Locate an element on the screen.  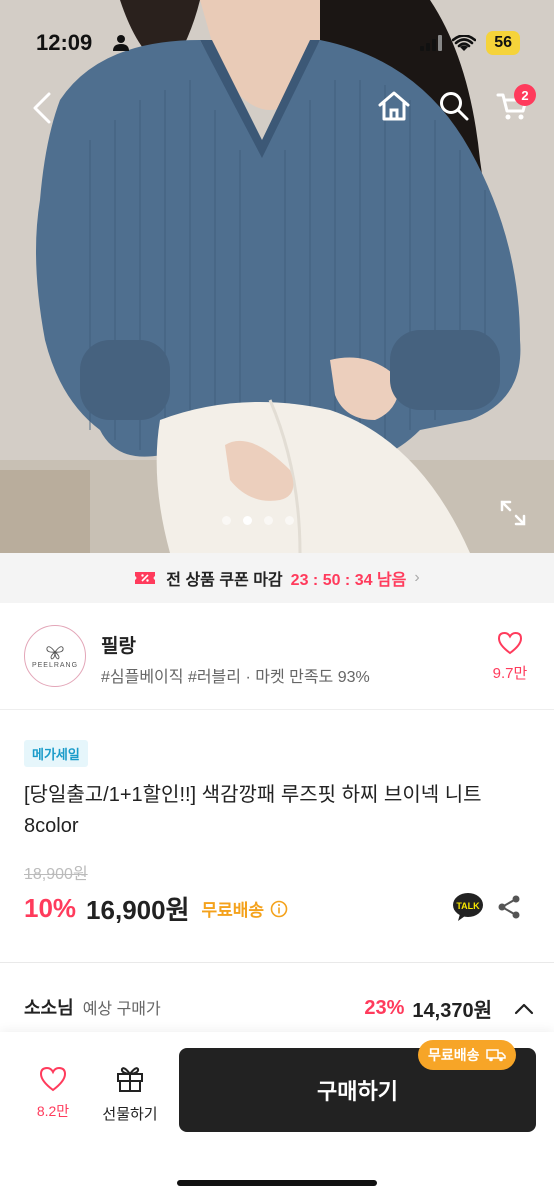
pagination-dot-active is located at coordinates (247, 520).